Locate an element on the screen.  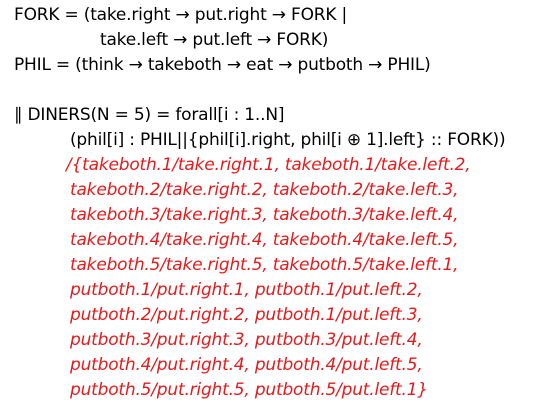
fork-definition-text-2: take.left → put.left → FORK) is located at coordinates (214, 40).